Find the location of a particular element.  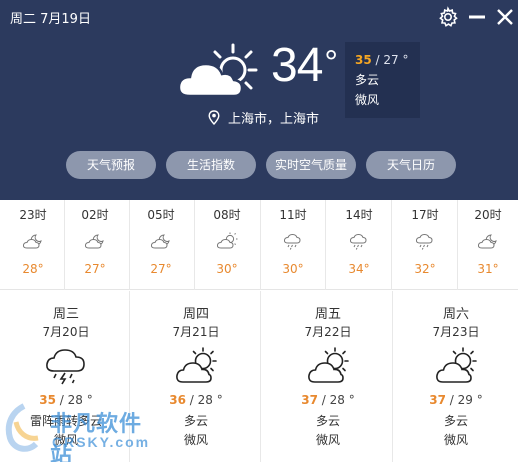

hour-time: 14时 is located at coordinates (359, 215).